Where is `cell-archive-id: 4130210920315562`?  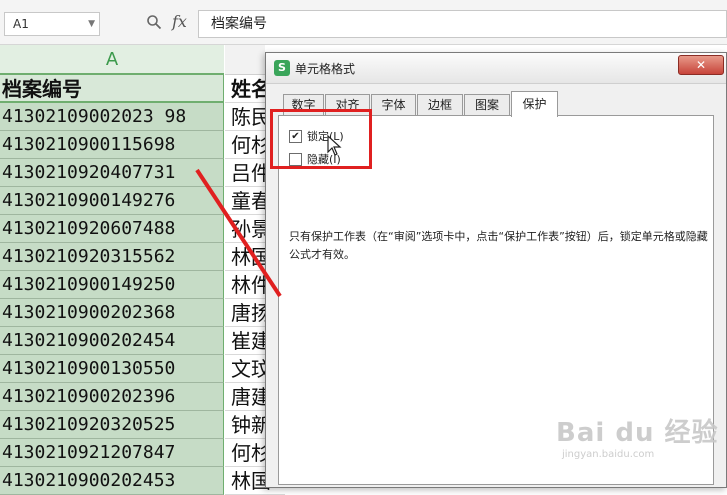
cell-archive-id: 4130210920315562 is located at coordinates (112, 257).